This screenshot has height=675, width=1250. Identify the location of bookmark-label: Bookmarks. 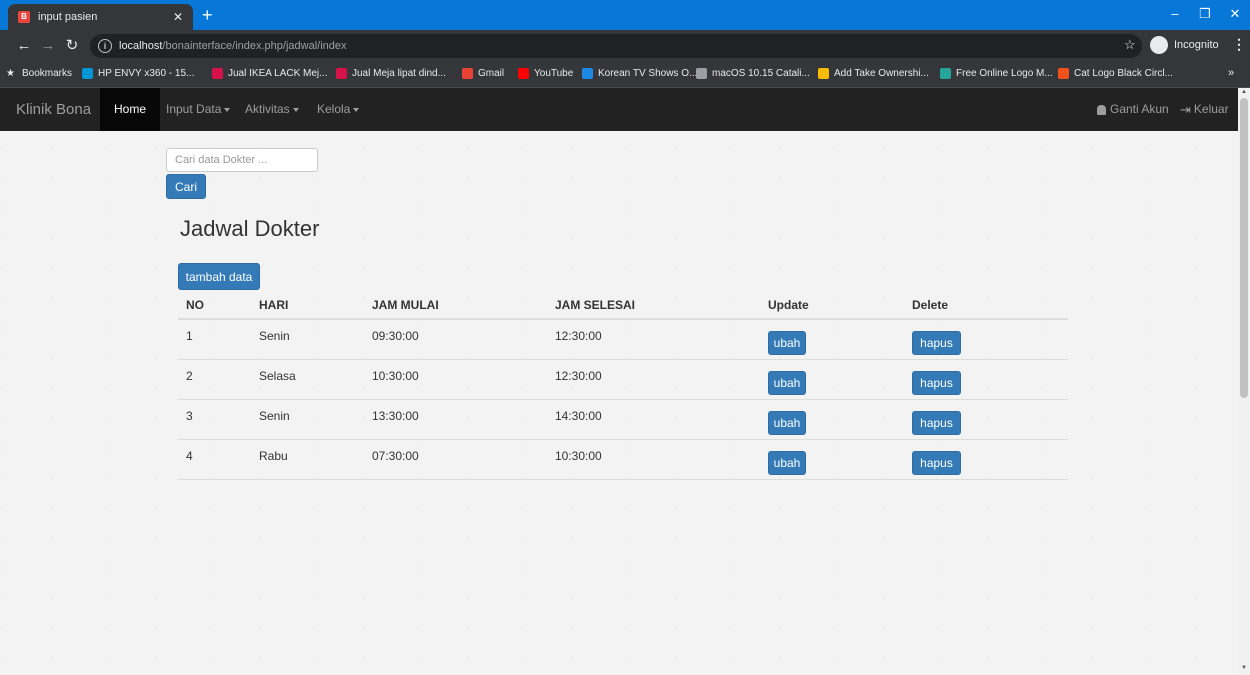
(47, 73).